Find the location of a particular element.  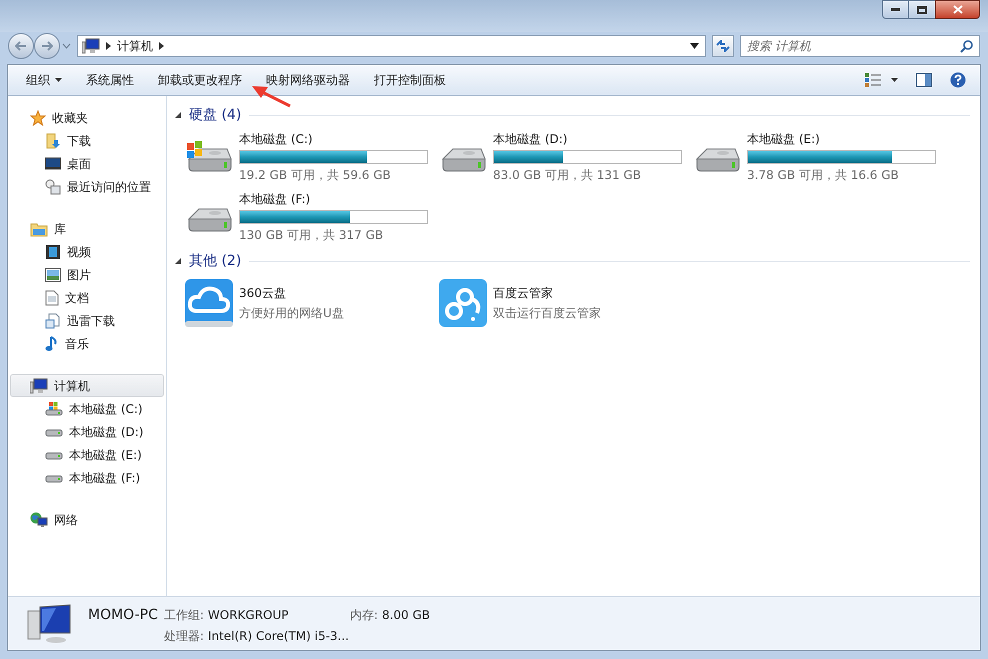

item-caption: 130 GB 可用，共 317 GB is located at coordinates (311, 235).